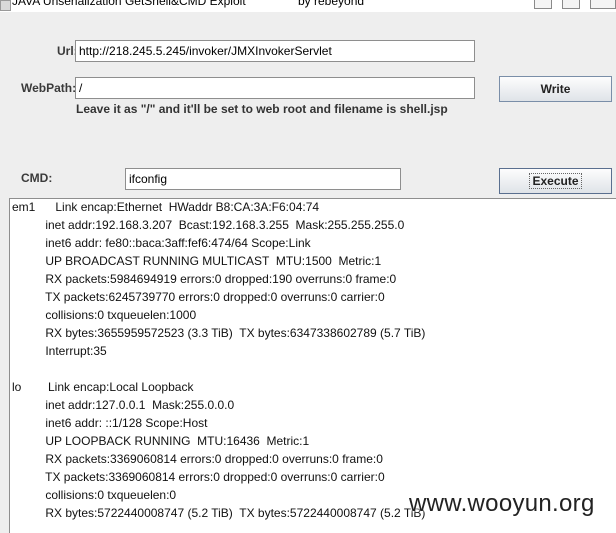  What do you see at coordinates (103, 387) in the screenshot?
I see `output-line: lo Link encap:Local Loopback` at bounding box center [103, 387].